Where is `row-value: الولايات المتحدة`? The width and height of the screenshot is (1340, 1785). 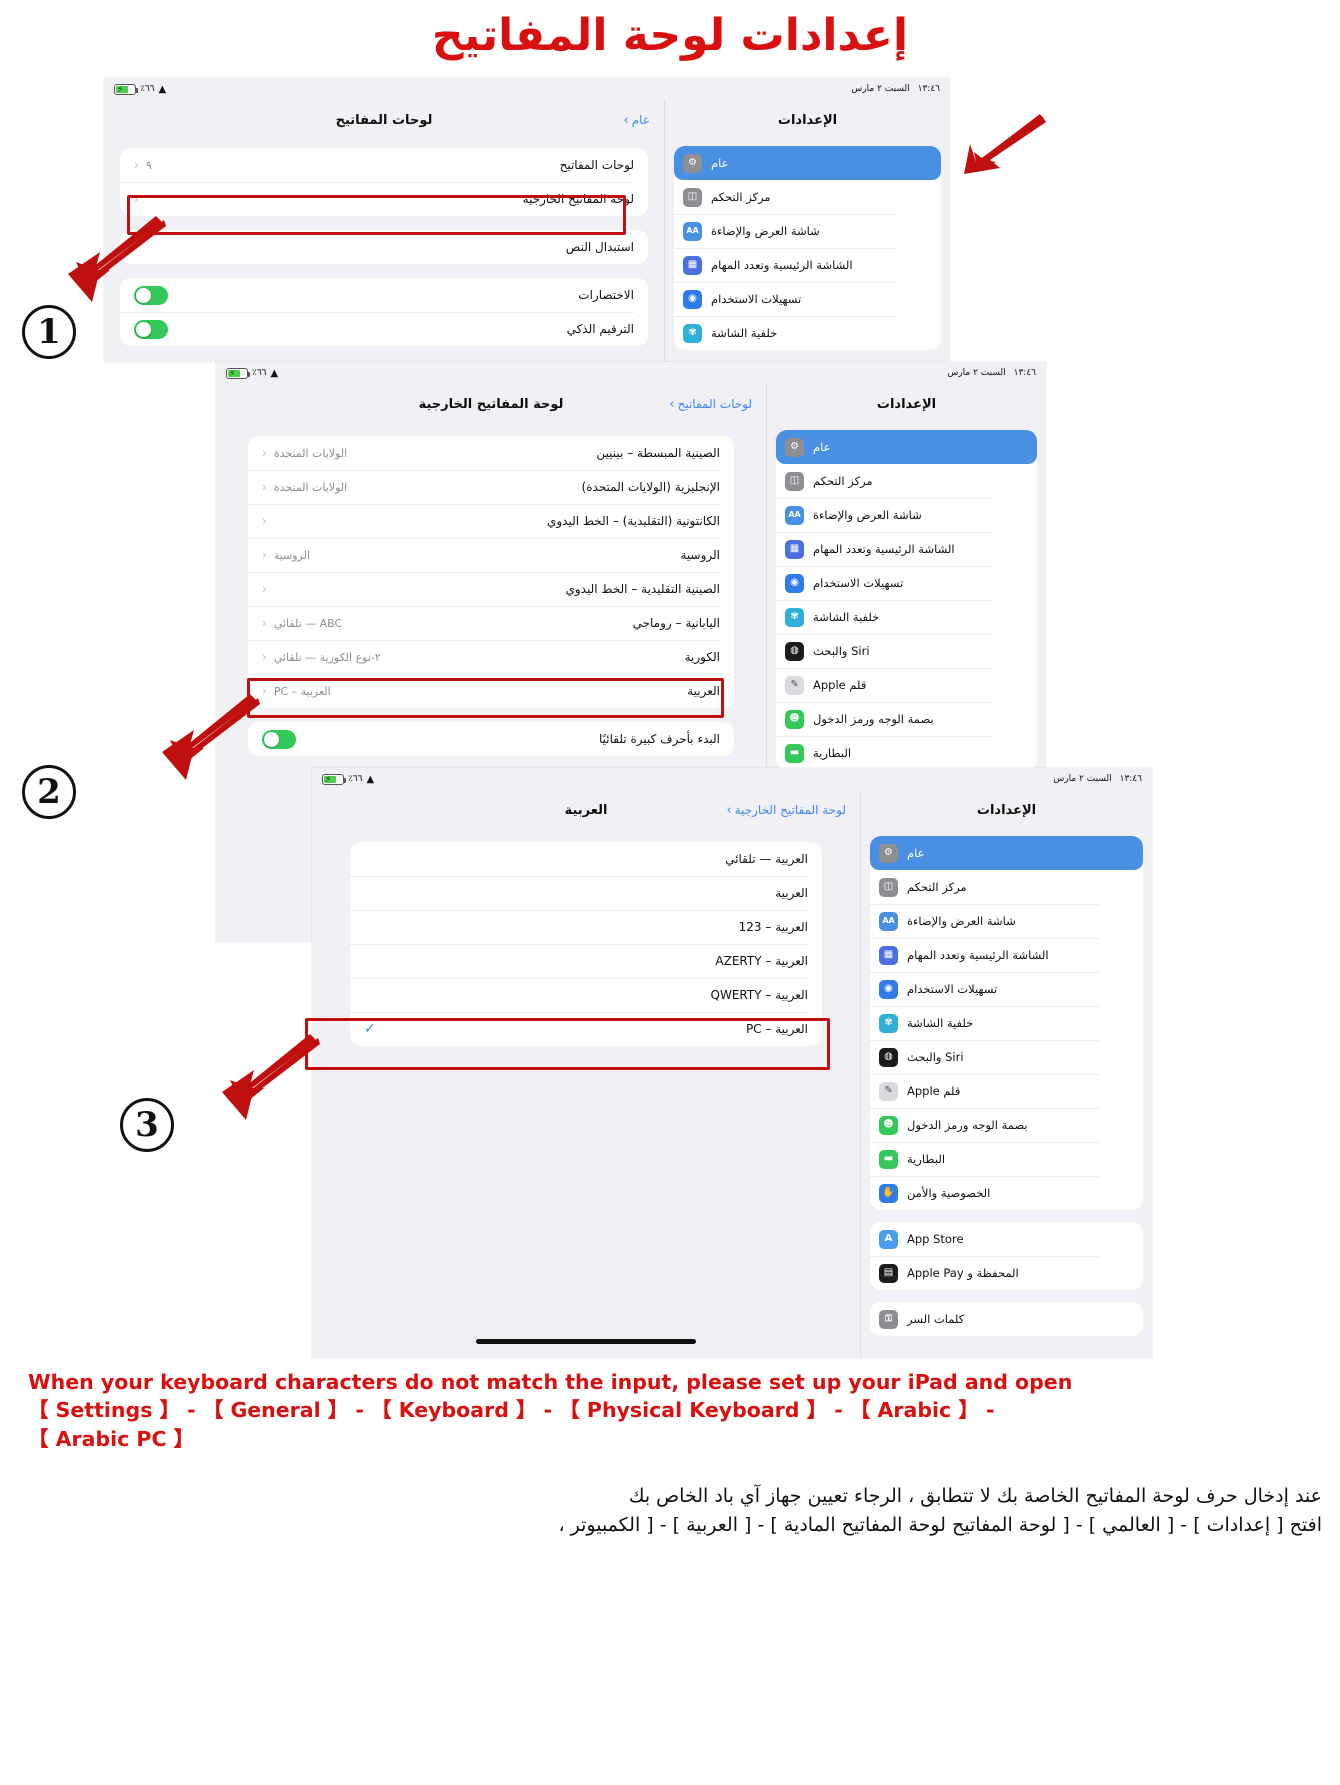
row-value: الولايات المتحدة is located at coordinates (310, 453).